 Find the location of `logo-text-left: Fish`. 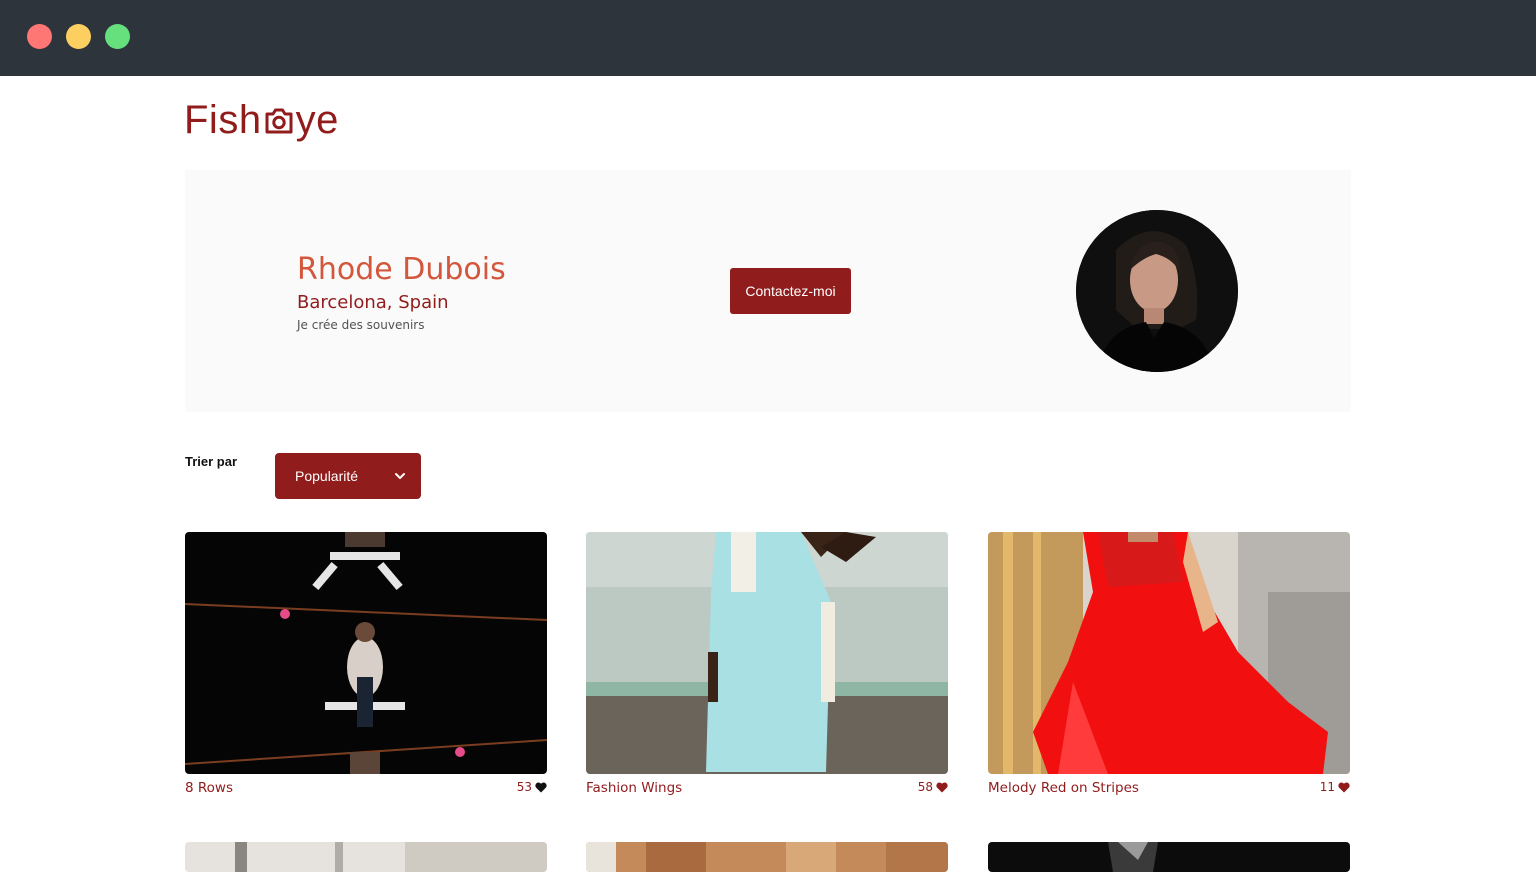

logo-text-left: Fish is located at coordinates (223, 119).